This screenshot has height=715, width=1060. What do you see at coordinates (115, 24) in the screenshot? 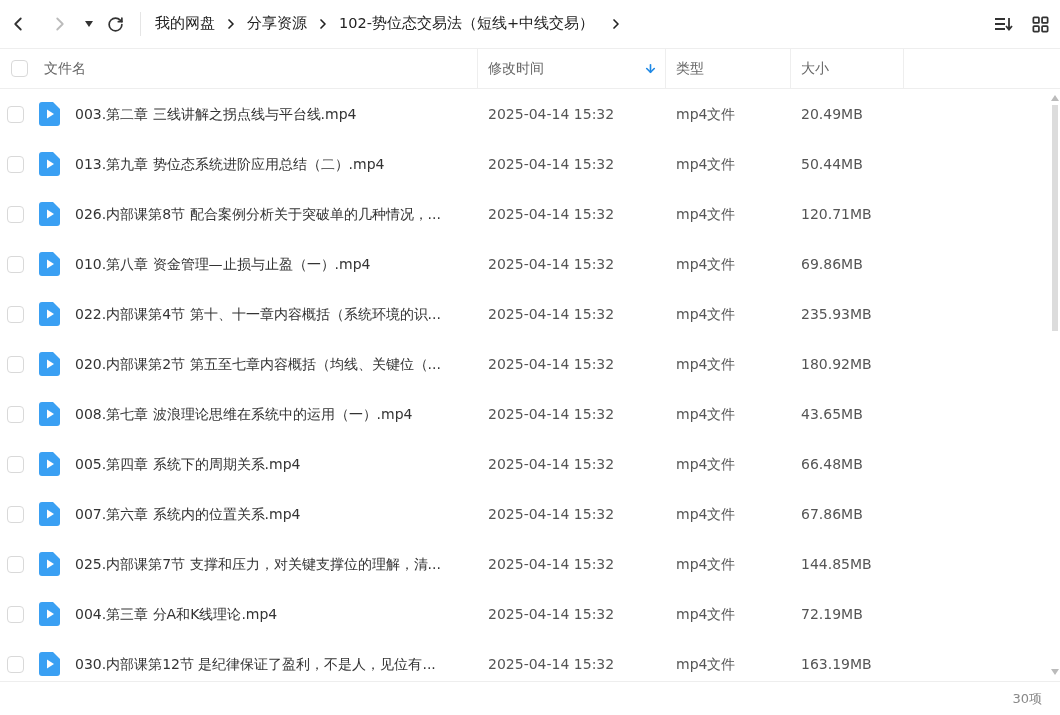
I see `refresh-icon` at bounding box center [115, 24].